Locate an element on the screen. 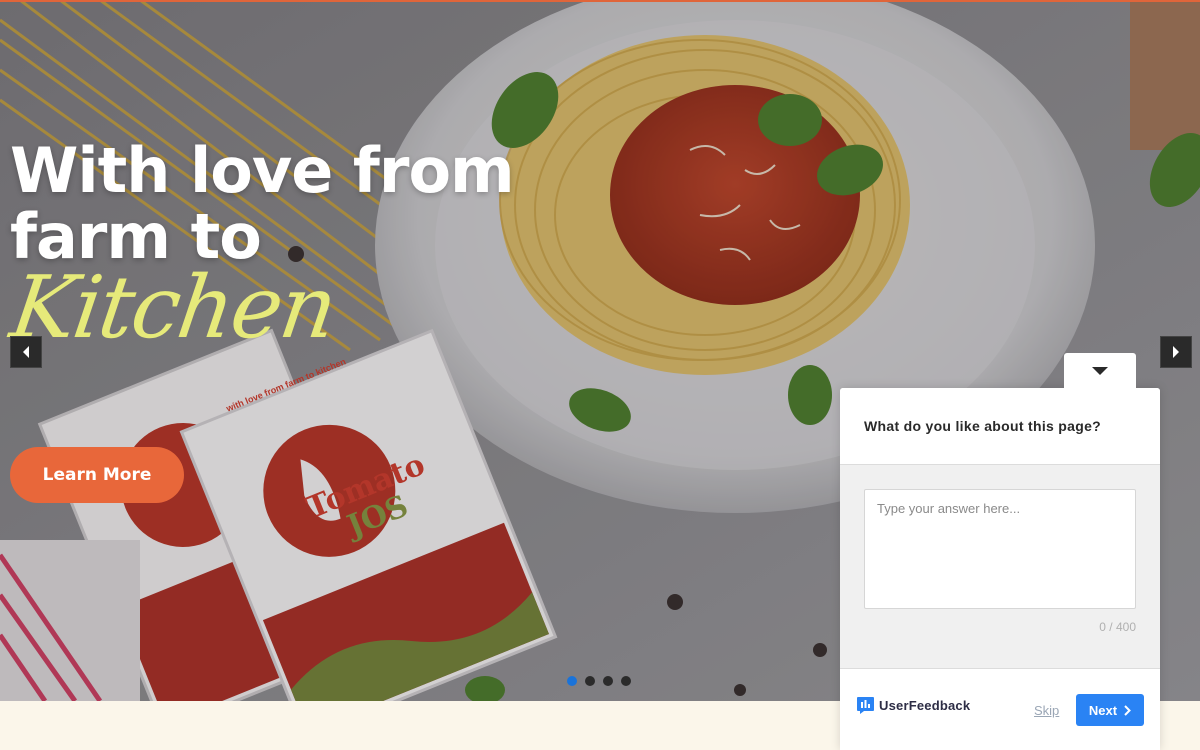 The image size is (1200, 750). hero-script-word: Kitchen is located at coordinates (173, 308).